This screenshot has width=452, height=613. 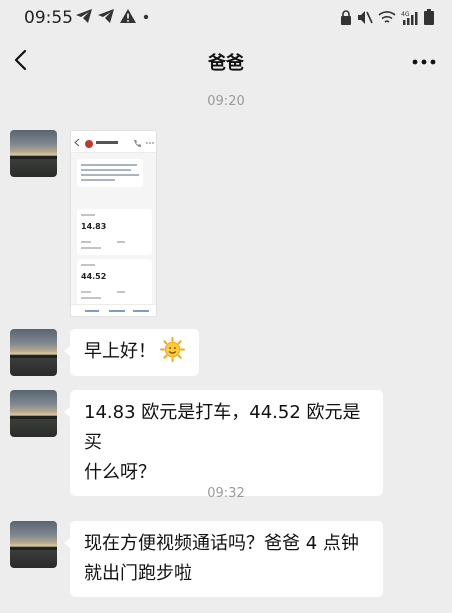 I want to click on thumbnail-header, so click(x=113, y=142).